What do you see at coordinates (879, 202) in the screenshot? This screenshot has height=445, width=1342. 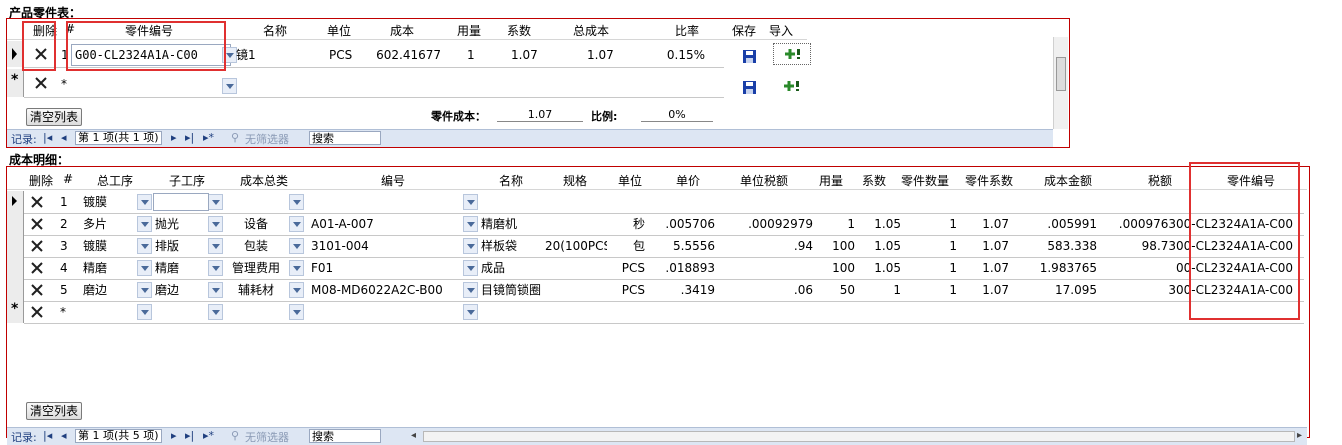 I see `costs-cell-coef` at bounding box center [879, 202].